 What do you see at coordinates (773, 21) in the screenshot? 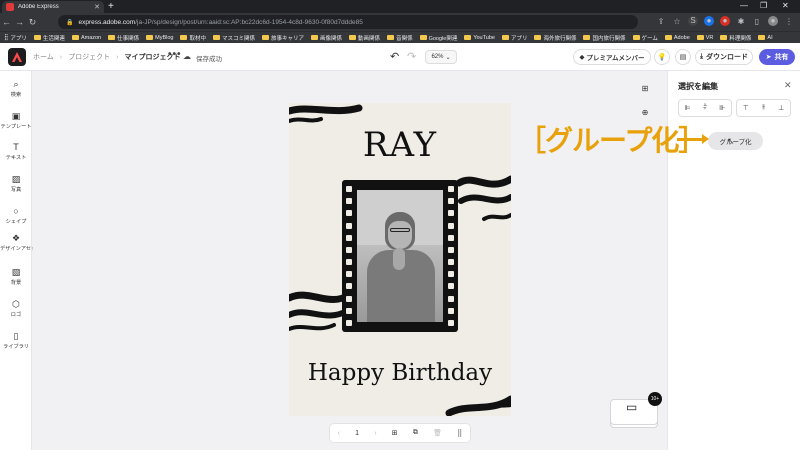
I see `profile-avatar: ●` at bounding box center [773, 21].